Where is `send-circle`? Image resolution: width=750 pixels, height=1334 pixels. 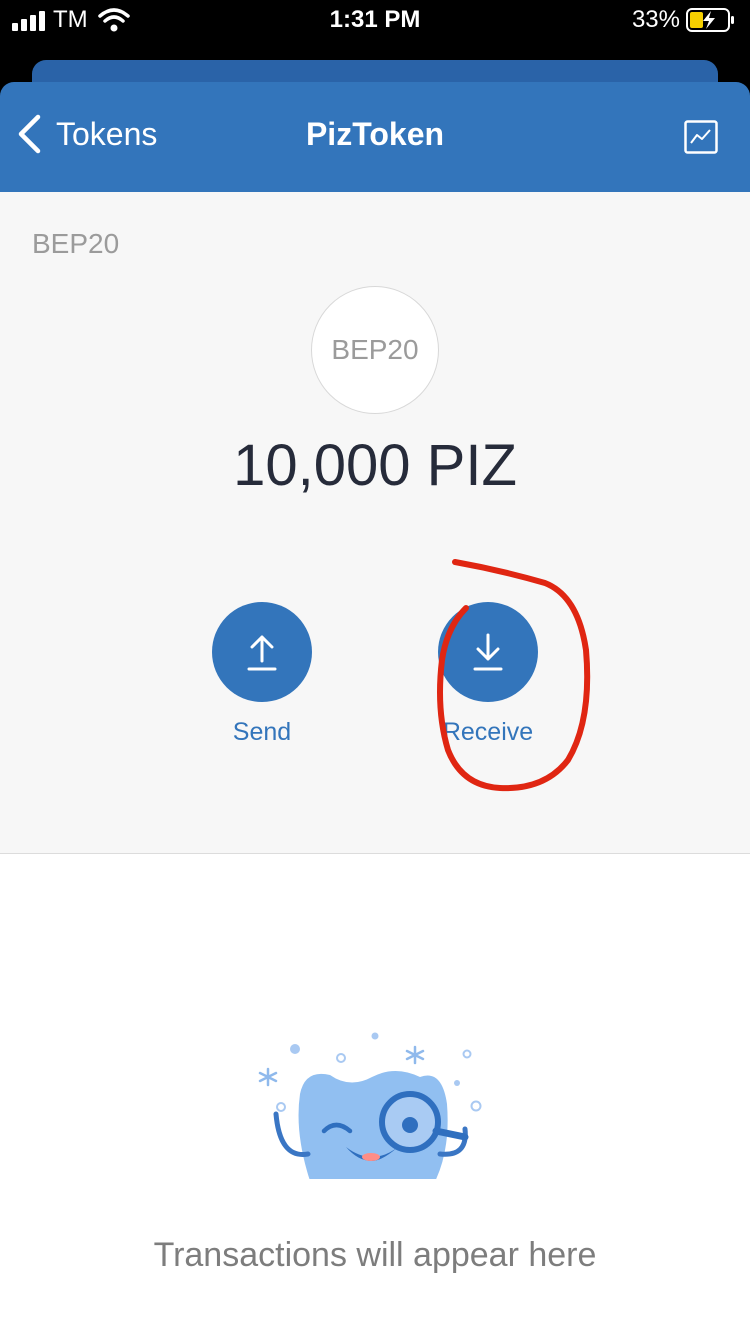
send-circle is located at coordinates (262, 652).